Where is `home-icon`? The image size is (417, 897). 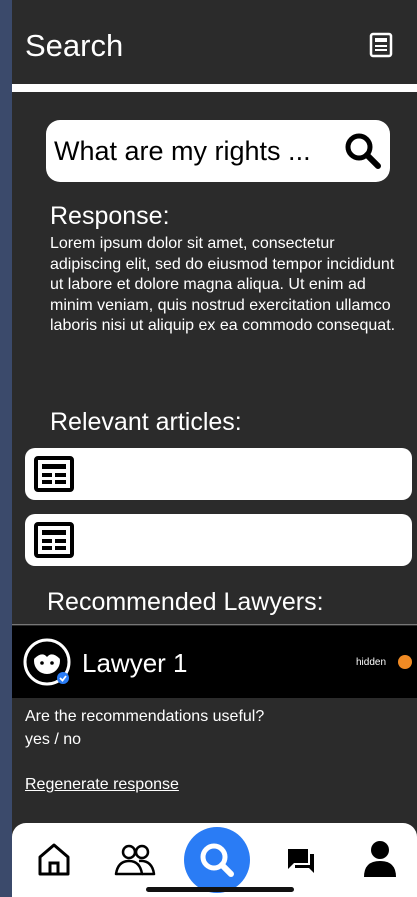 home-icon is located at coordinates (54, 859).